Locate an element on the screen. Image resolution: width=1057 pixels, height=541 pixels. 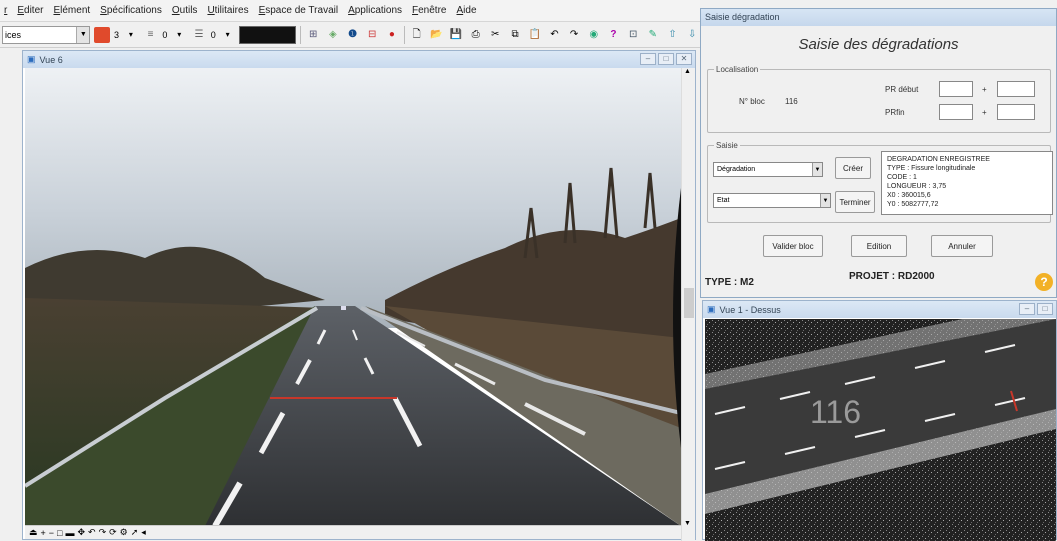
grid-icon: ⊟ is located at coordinates (372, 35).